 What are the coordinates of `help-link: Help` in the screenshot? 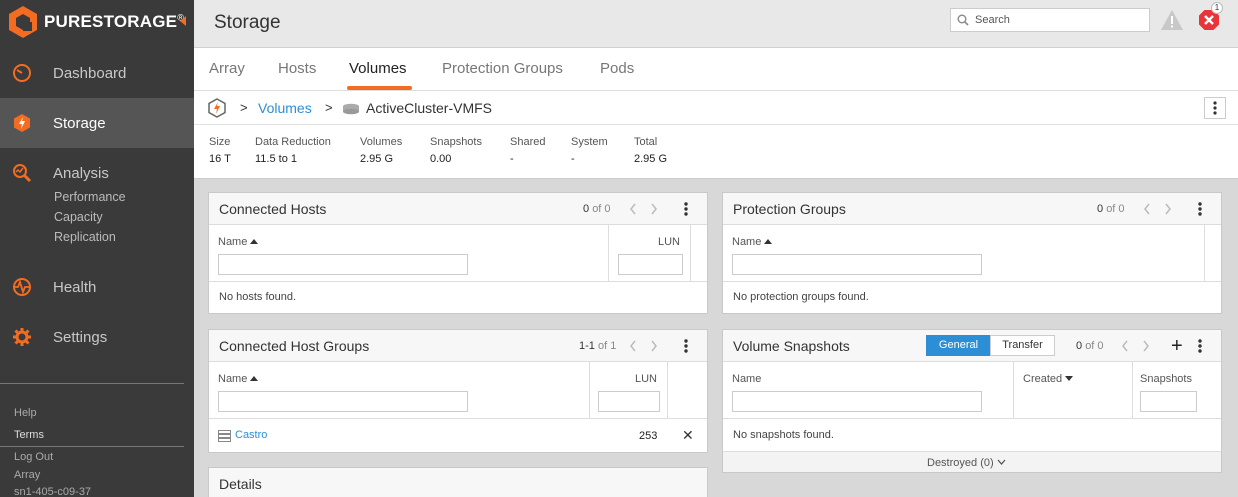 It's located at (25, 413).